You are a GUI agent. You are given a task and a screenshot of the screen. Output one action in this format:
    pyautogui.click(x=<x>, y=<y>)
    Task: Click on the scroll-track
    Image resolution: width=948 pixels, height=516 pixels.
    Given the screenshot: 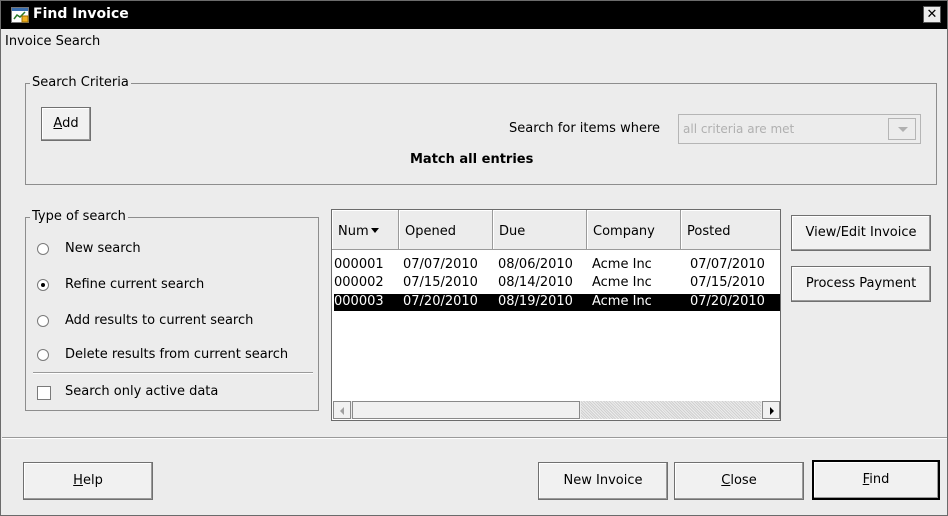 What is the action you would take?
    pyautogui.click(x=671, y=410)
    